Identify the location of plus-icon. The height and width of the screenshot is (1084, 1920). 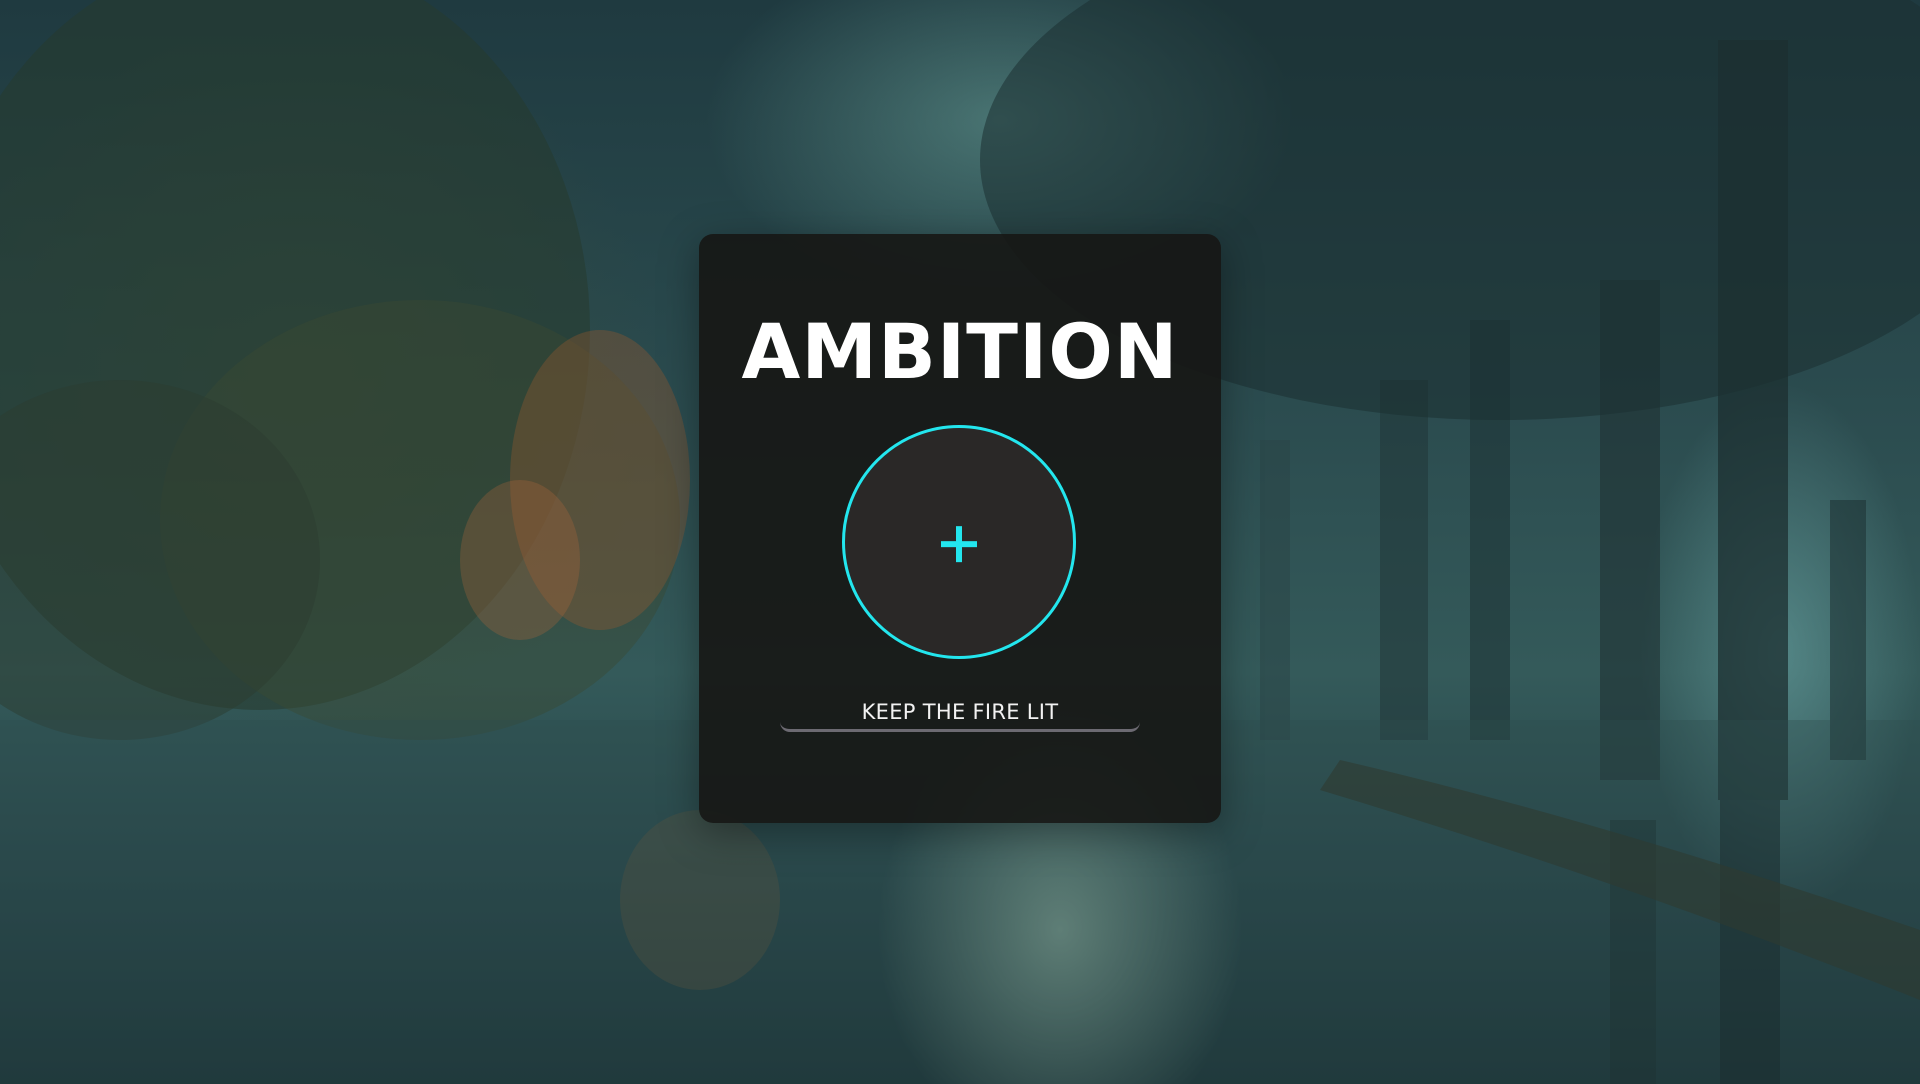
(959, 544).